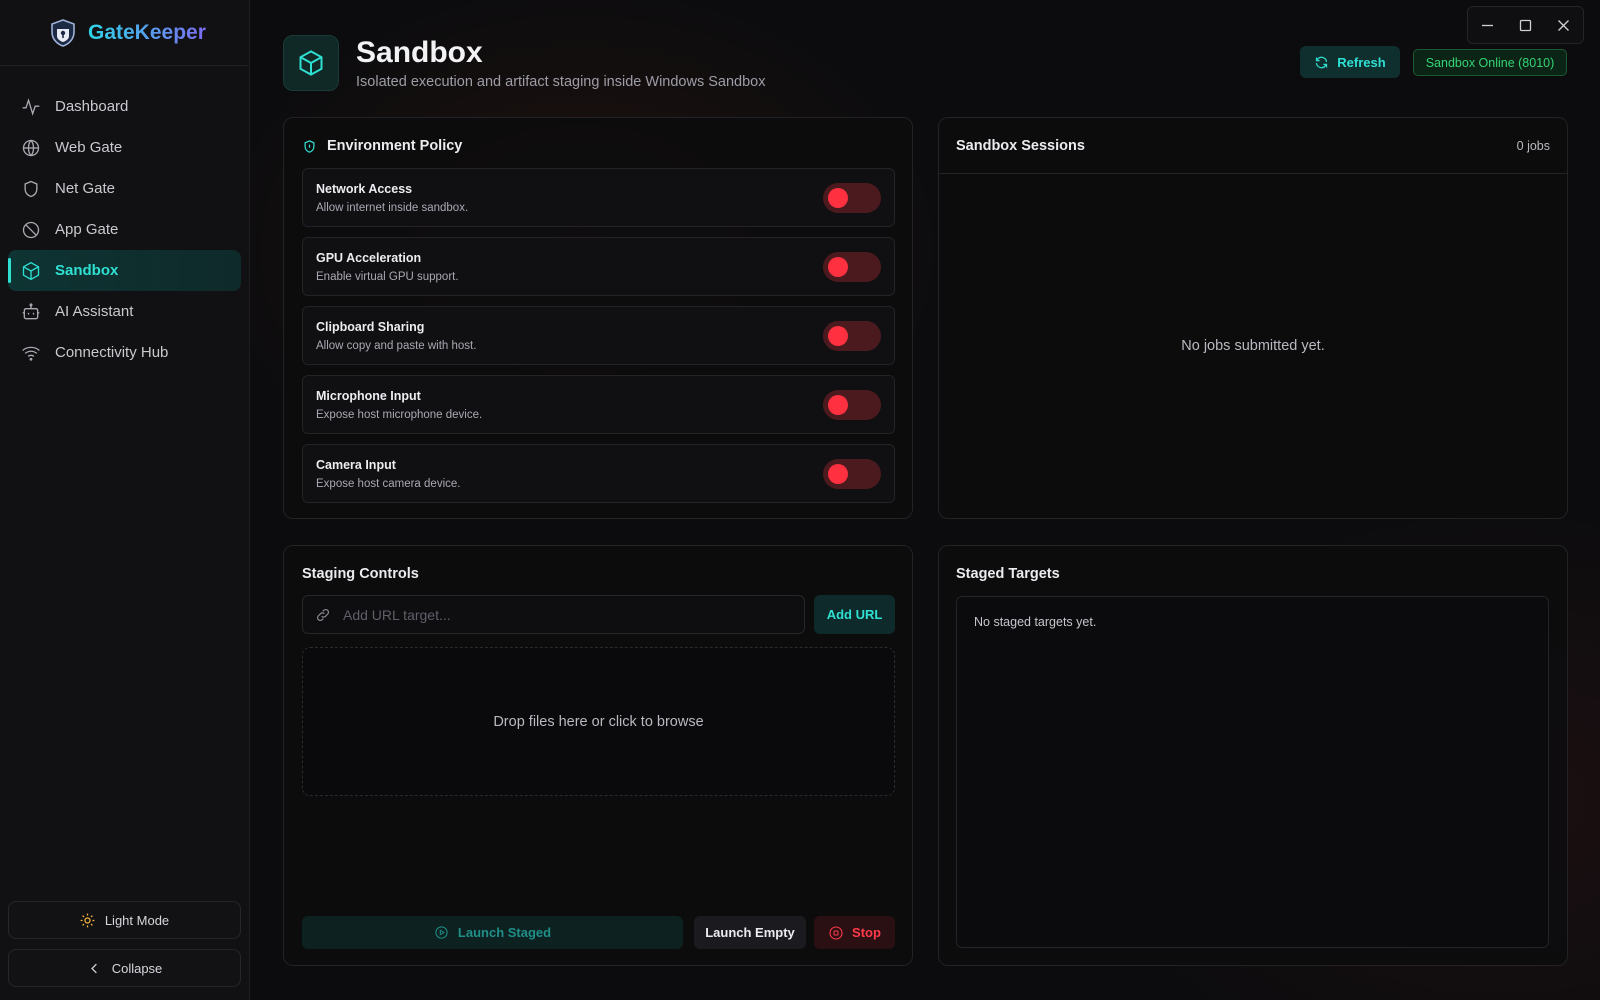 This screenshot has height=1000, width=1600. Describe the element at coordinates (1253, 173) in the screenshot. I see `divider` at that location.